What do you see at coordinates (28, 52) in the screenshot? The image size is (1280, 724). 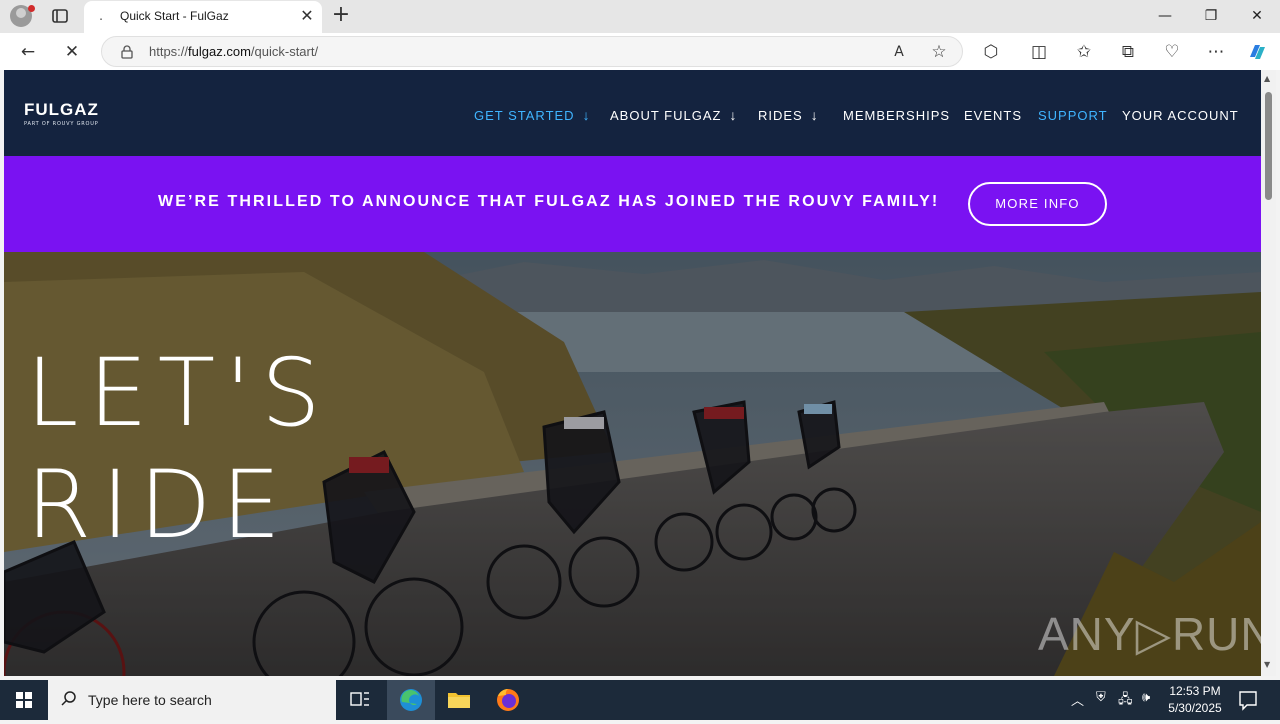 I see `back-arrow-icon: ←` at bounding box center [28, 52].